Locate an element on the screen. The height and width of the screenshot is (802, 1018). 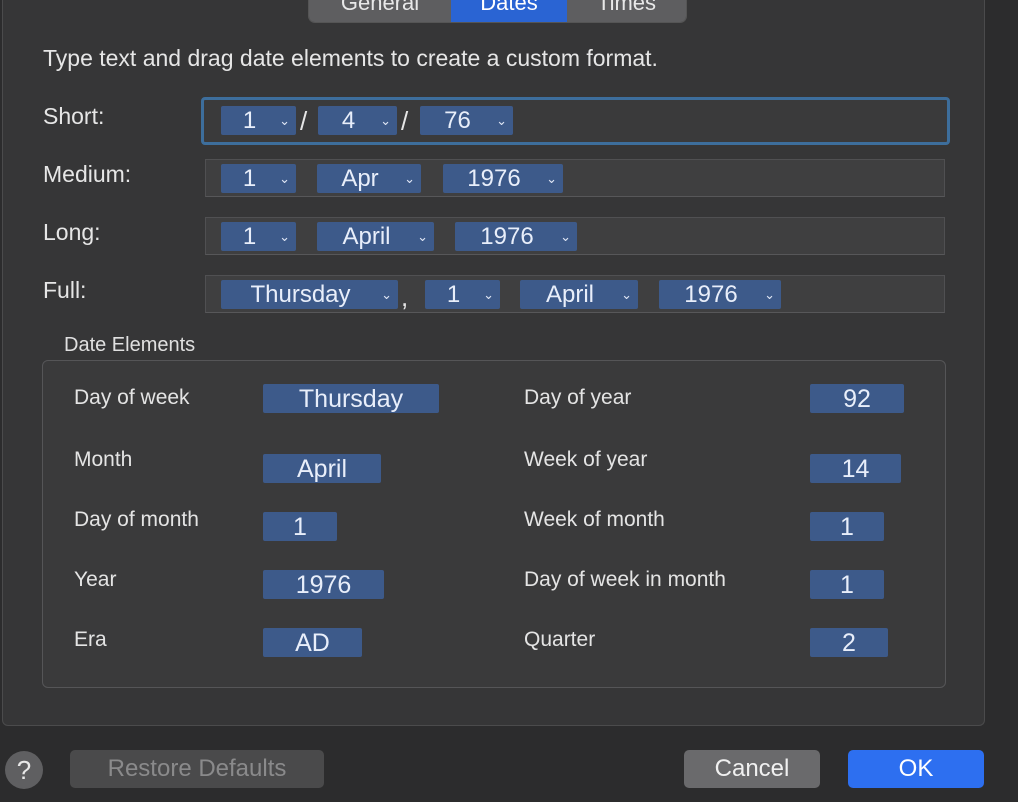
day-of-year-label: Day of year is located at coordinates (578, 397).